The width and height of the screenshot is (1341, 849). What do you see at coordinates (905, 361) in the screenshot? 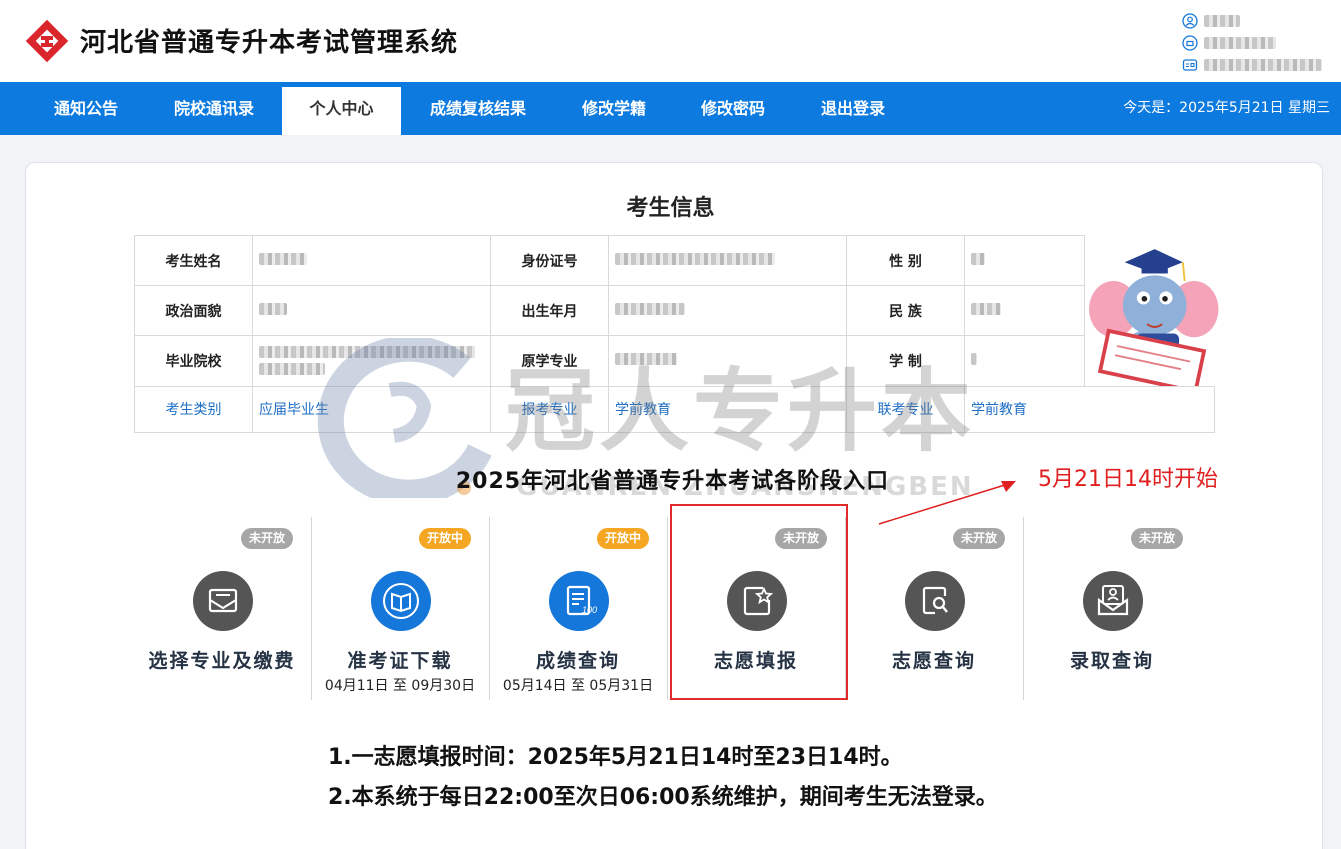
I see `label-duration: 学 制` at bounding box center [905, 361].